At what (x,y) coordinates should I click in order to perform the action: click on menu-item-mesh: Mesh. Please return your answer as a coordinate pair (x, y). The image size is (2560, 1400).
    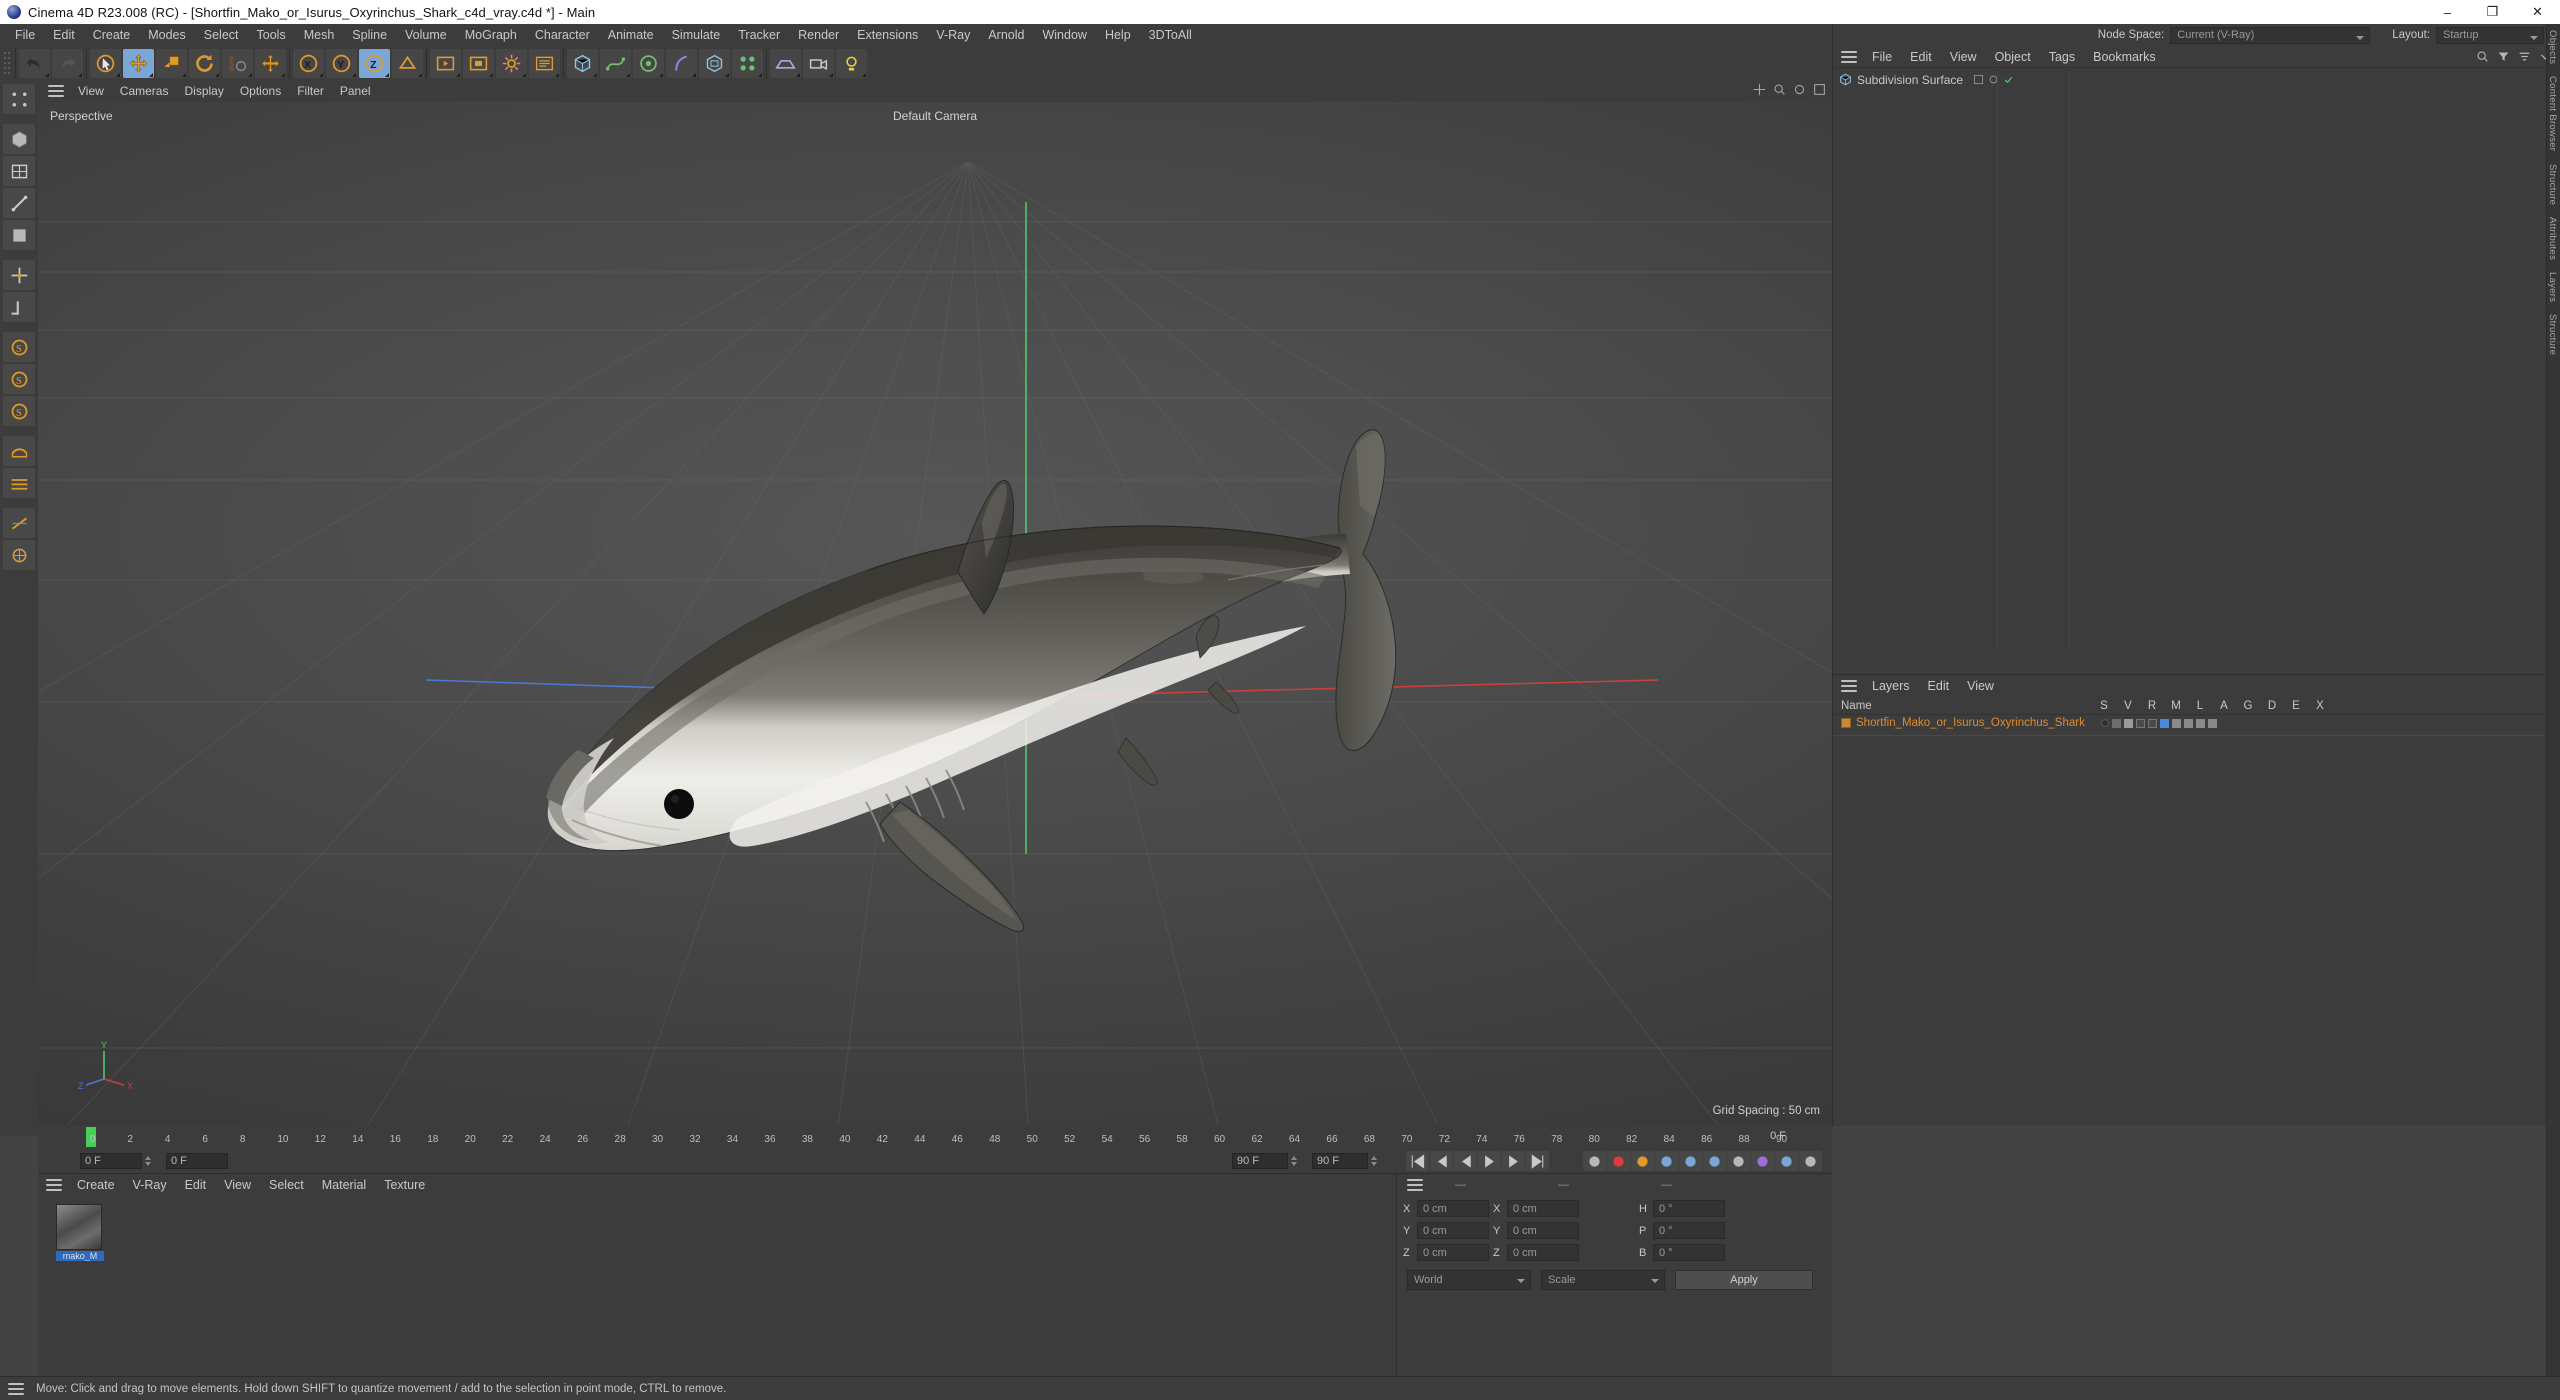
    Looking at the image, I should click on (319, 35).